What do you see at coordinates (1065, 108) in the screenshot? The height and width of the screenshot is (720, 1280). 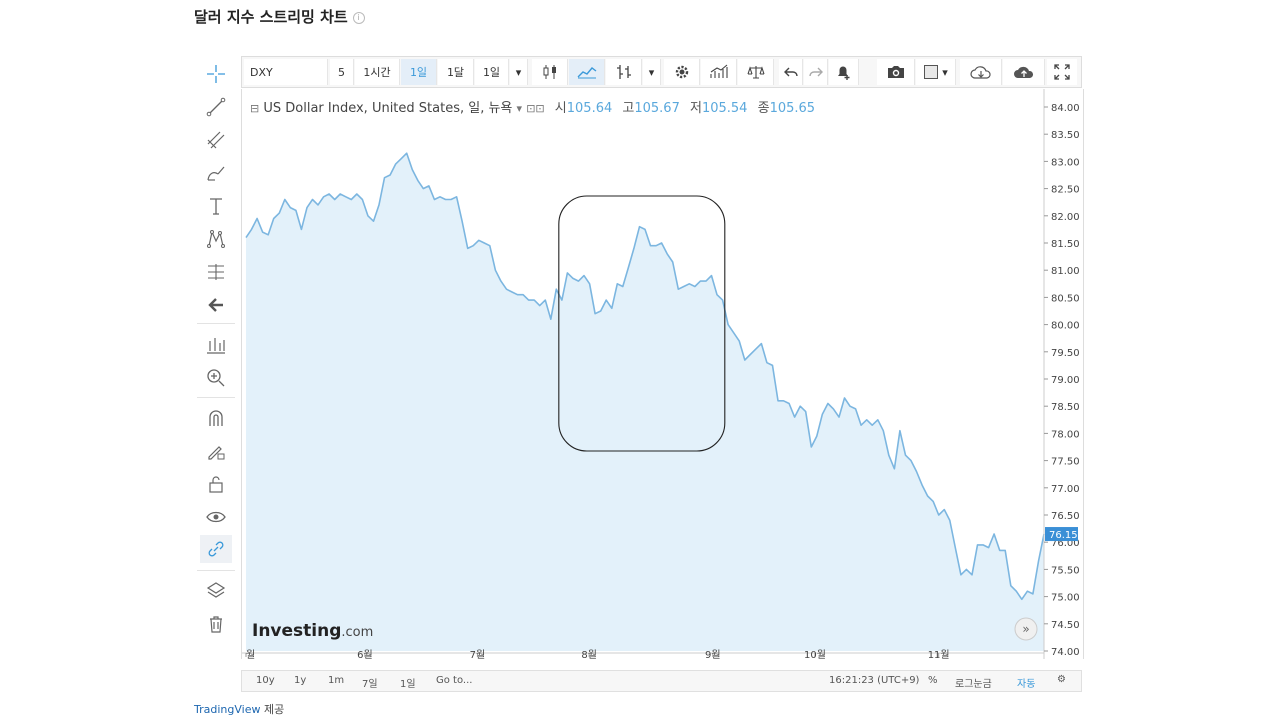 I see `y-tick-label: 84.00` at bounding box center [1065, 108].